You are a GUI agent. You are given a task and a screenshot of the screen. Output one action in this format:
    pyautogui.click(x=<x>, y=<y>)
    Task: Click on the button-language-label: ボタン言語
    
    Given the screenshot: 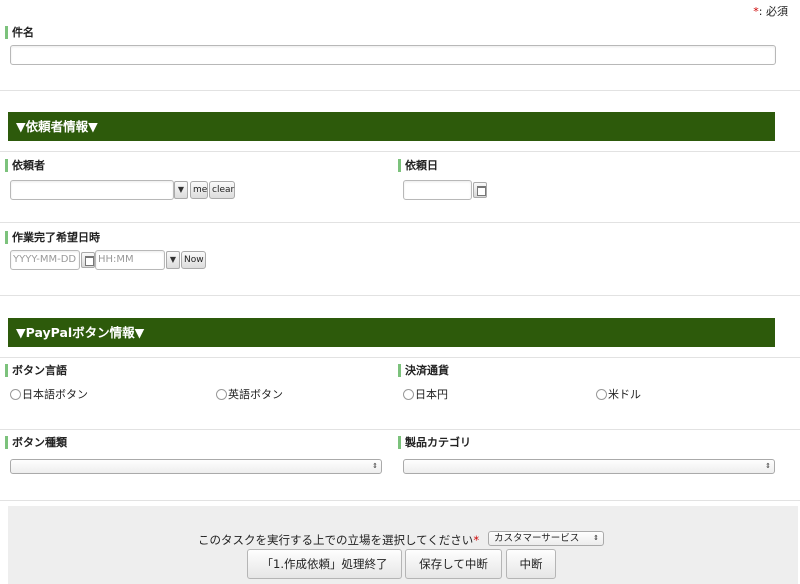 What is the action you would take?
    pyautogui.click(x=36, y=370)
    